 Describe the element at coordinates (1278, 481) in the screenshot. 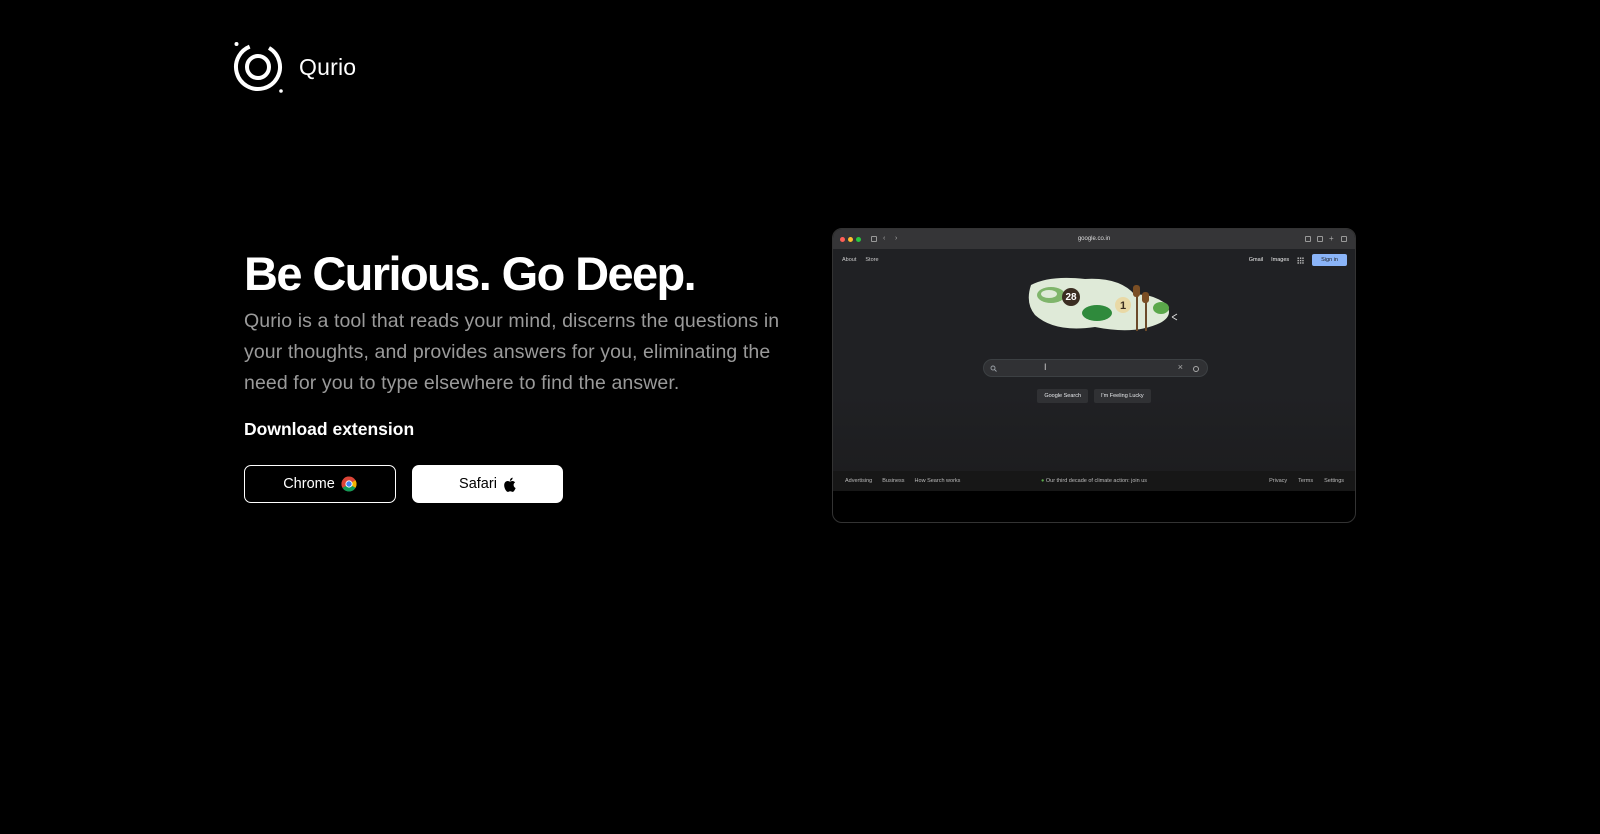

I see `footer-privacy: Privacy` at that location.